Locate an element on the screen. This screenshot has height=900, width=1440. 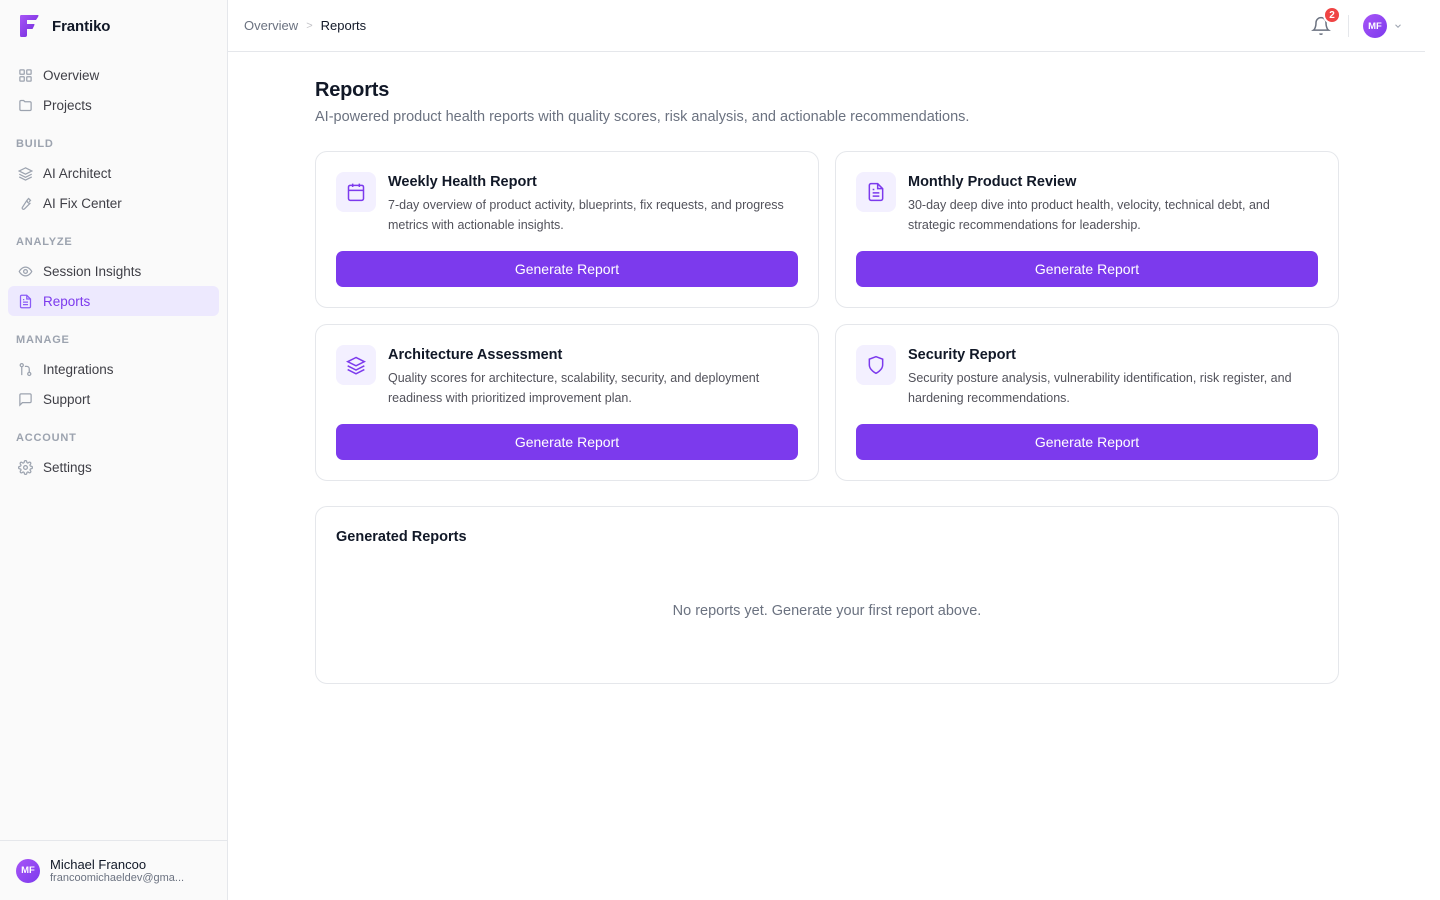
report-card-title: Weekly Health Report is located at coordinates (462, 182).